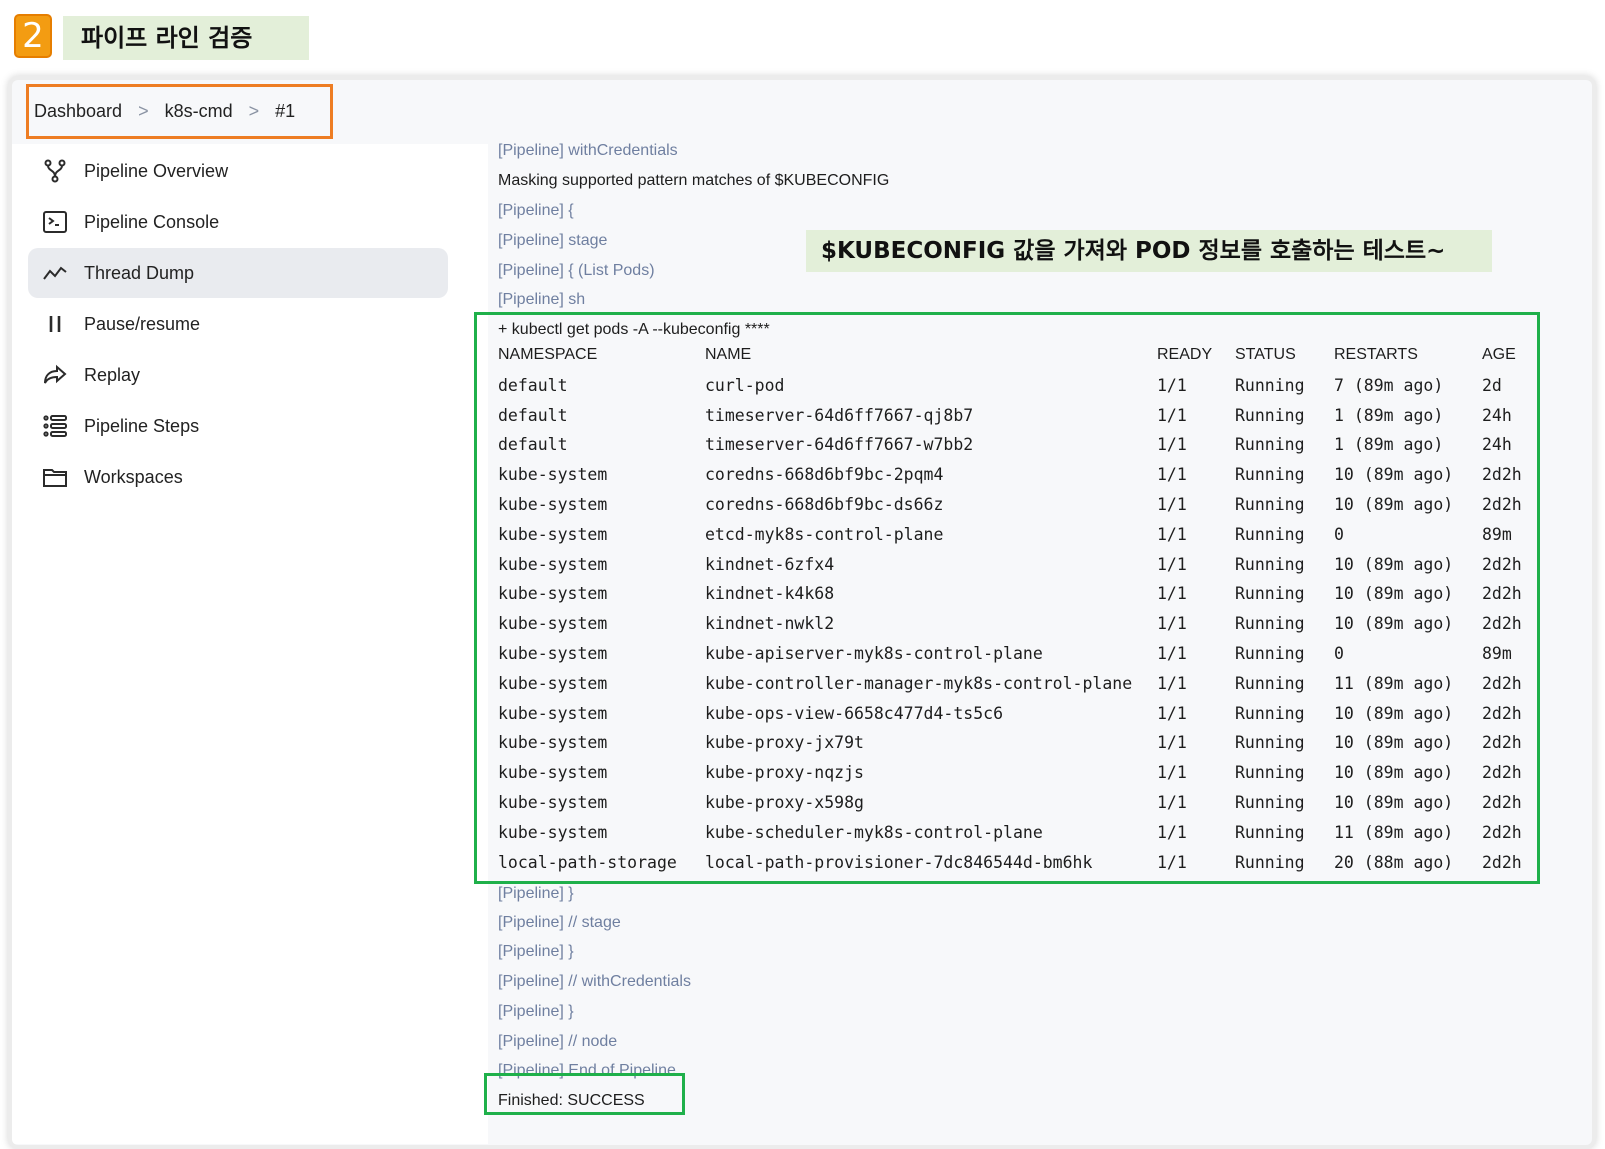 Image resolution: width=1605 pixels, height=1149 pixels. Describe the element at coordinates (55, 375) in the screenshot. I see `replay-icon` at that location.